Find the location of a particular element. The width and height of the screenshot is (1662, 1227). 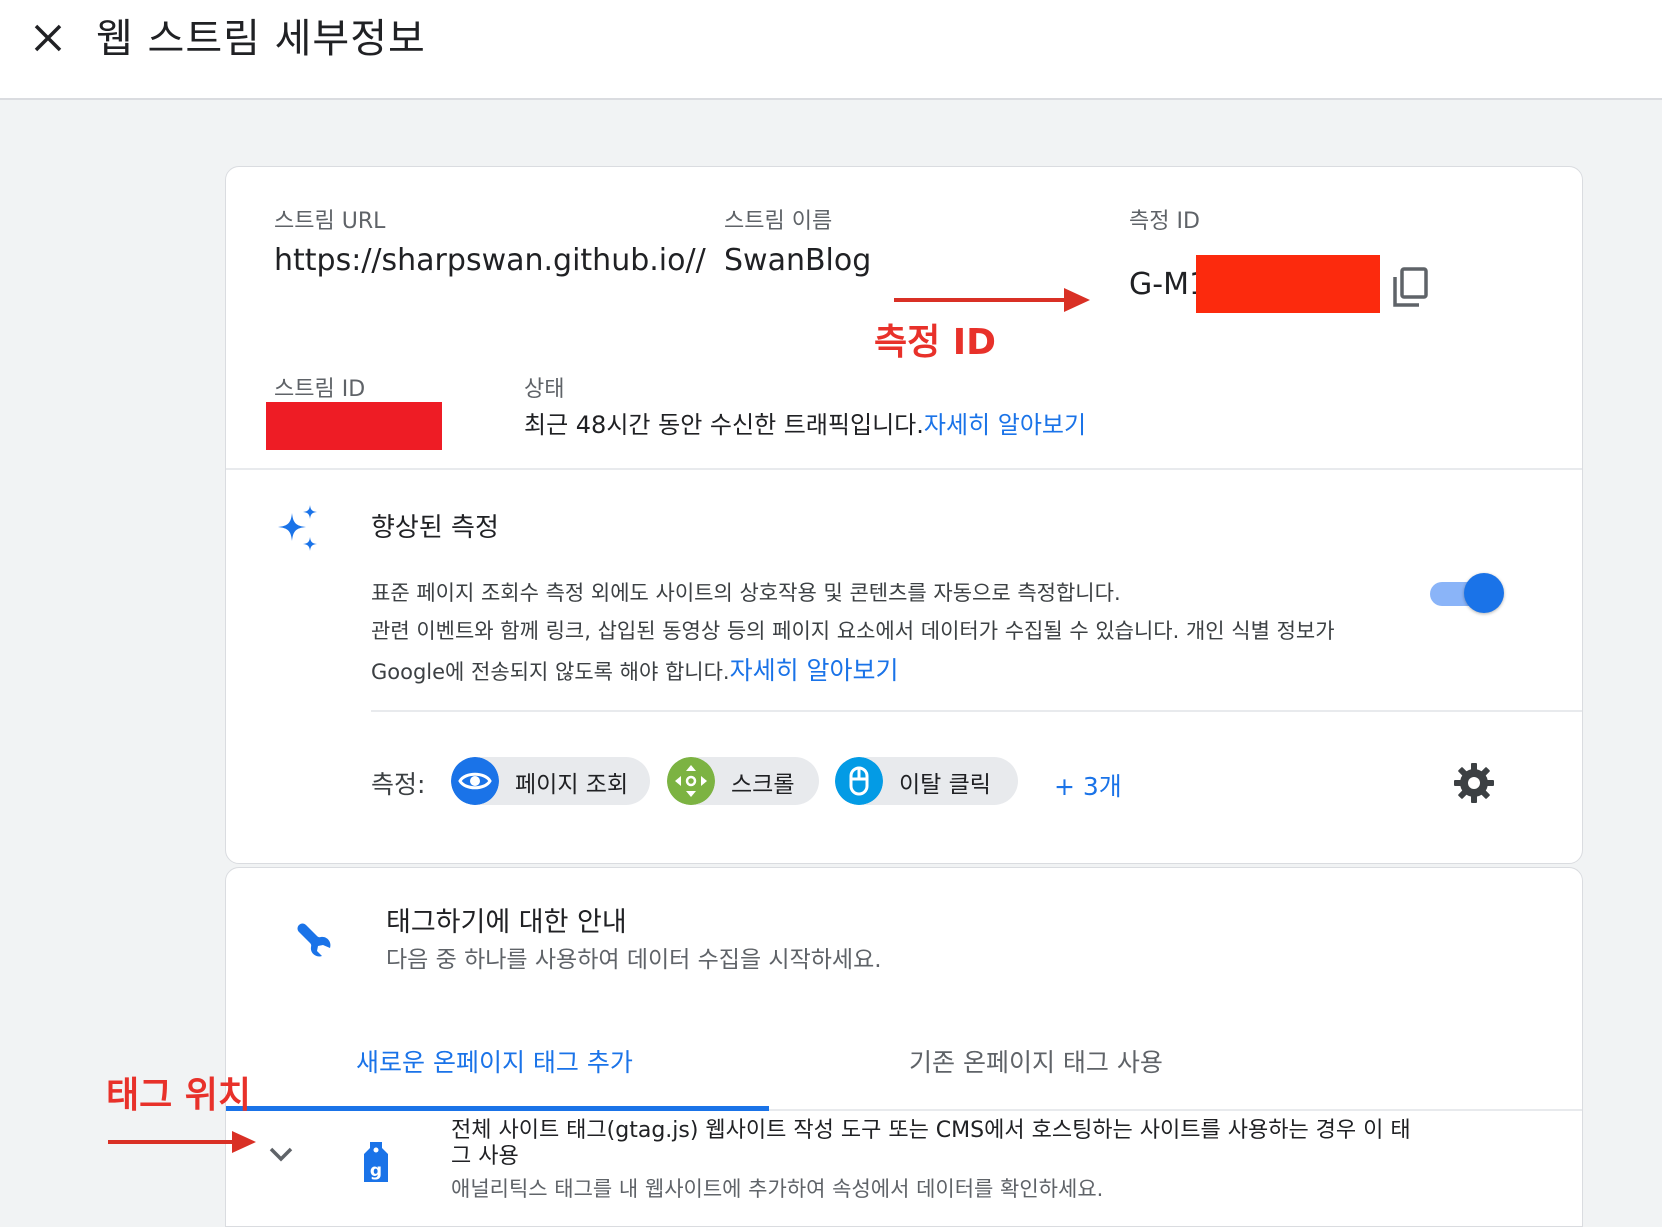

stream-id-label: 스트림 ID is located at coordinates (320, 389).